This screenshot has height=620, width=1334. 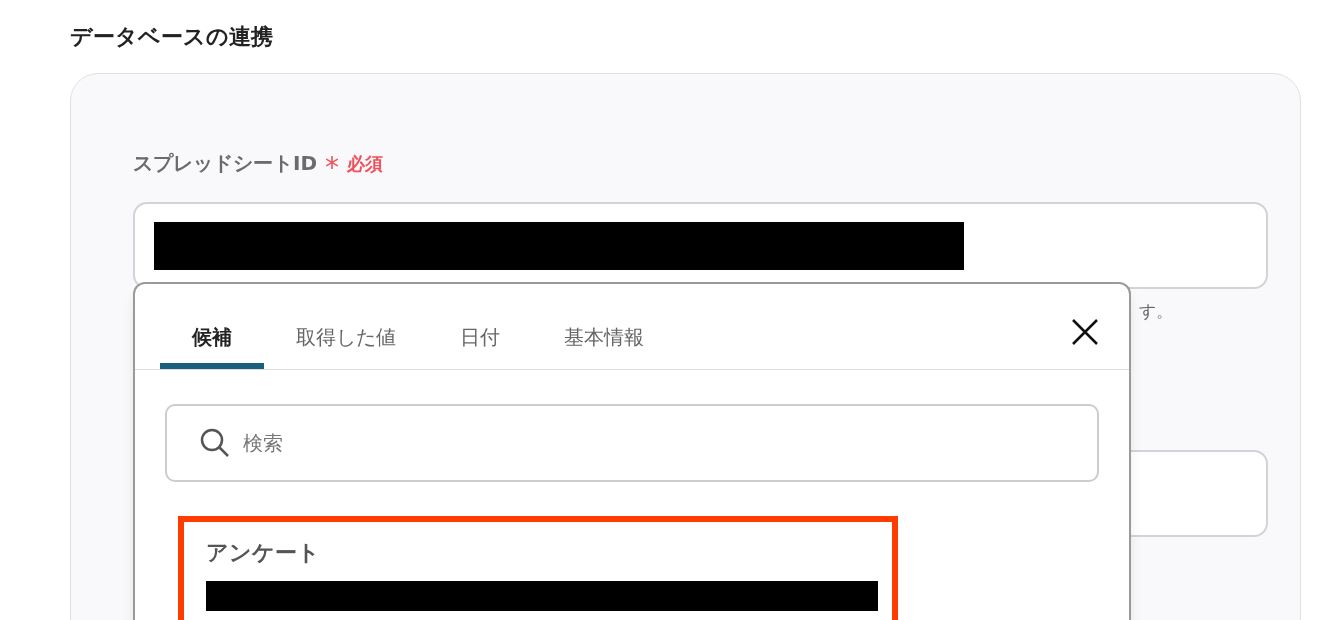 What do you see at coordinates (365, 163) in the screenshot?
I see `required-label: 必須` at bounding box center [365, 163].